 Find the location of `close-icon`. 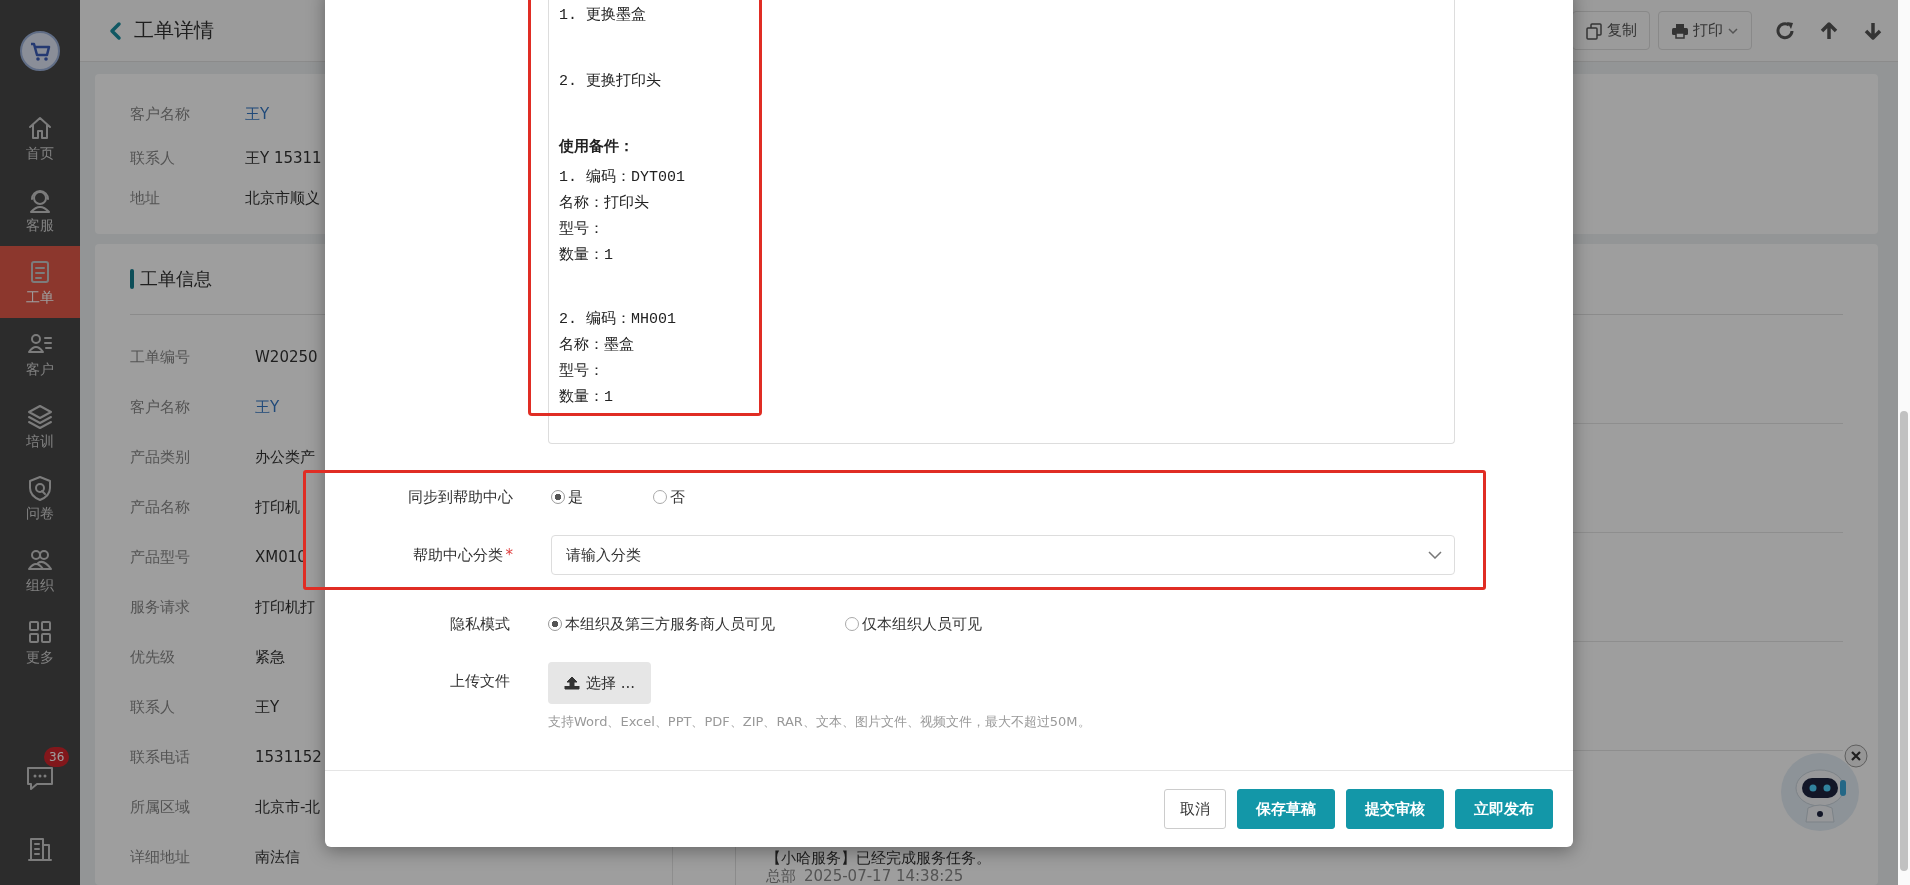

close-icon is located at coordinates (1856, 756).